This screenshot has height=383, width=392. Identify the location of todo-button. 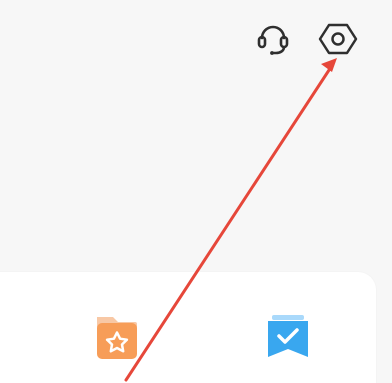
(288, 338).